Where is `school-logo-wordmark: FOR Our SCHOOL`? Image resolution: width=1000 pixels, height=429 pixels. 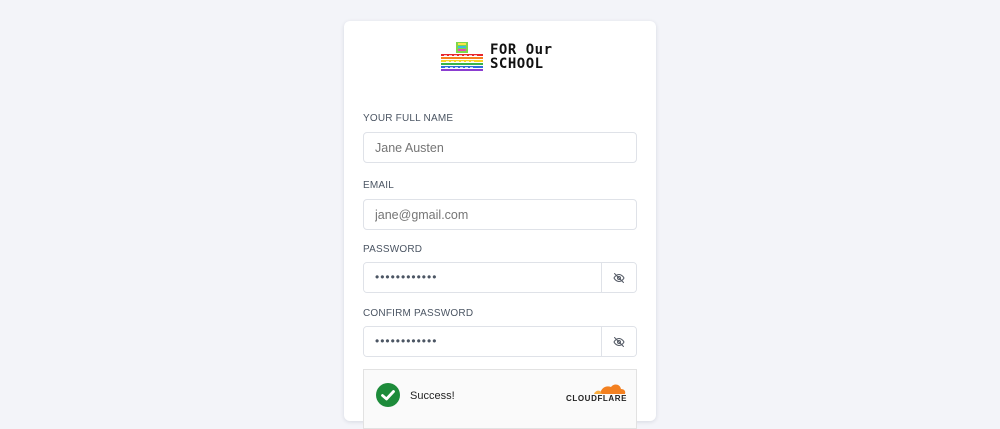 school-logo-wordmark: FOR Our SCHOOL is located at coordinates (521, 57).